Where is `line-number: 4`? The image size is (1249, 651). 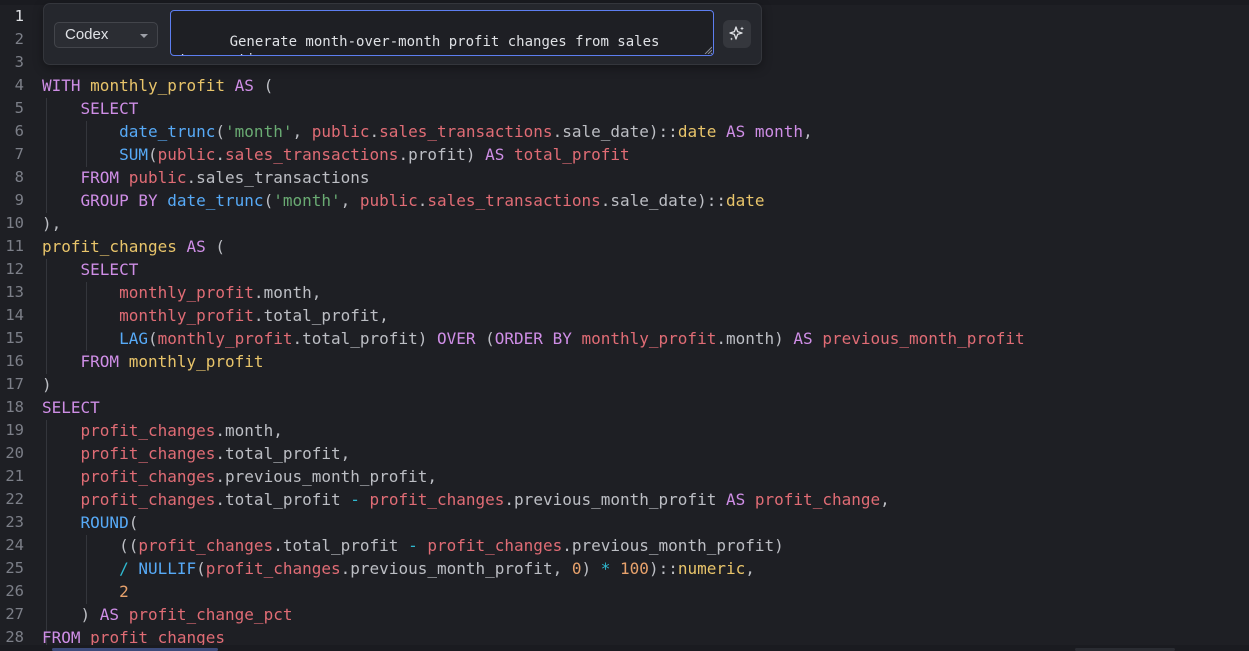
line-number: 4 is located at coordinates (19, 85).